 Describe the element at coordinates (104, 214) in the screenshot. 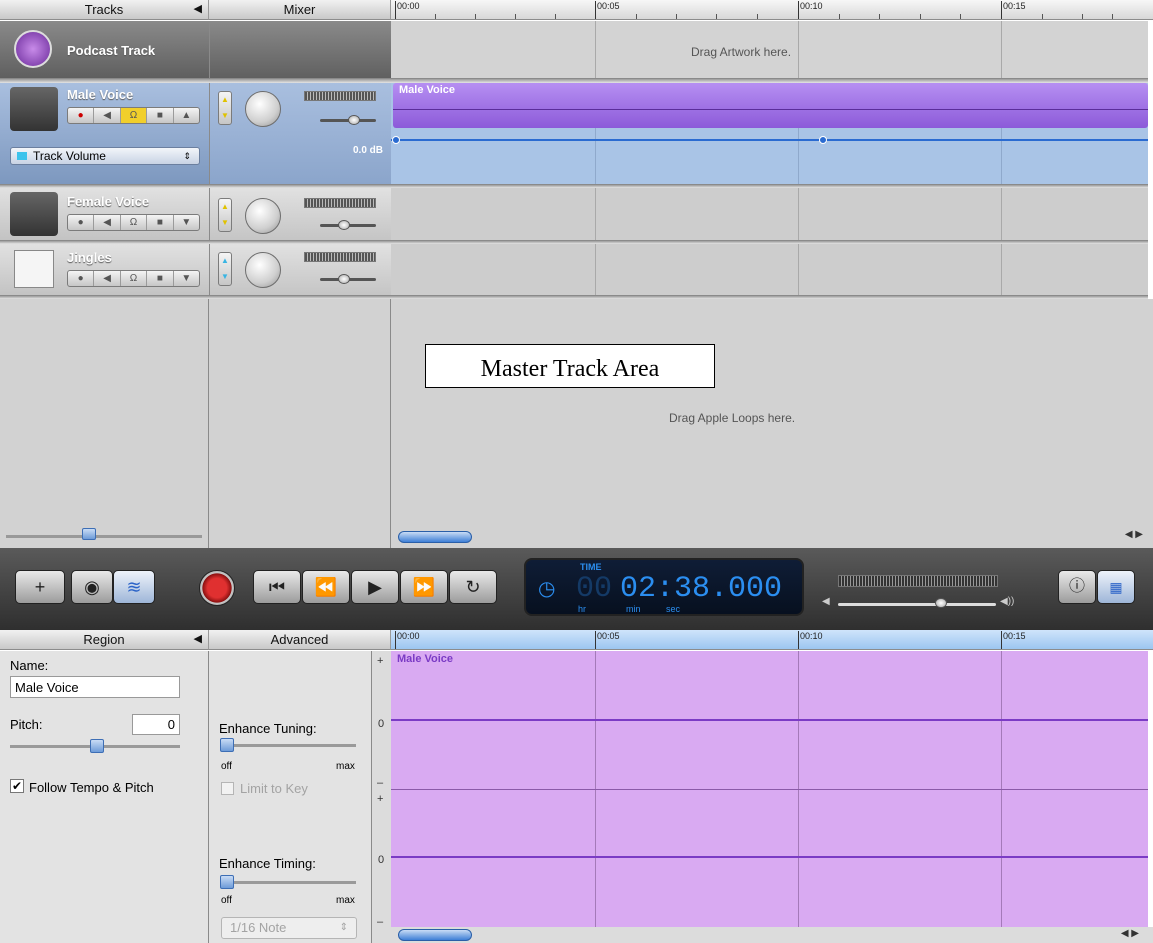

I see `track-header-female-voice: Female Voice ● ◀ Ω ■ ▼` at that location.